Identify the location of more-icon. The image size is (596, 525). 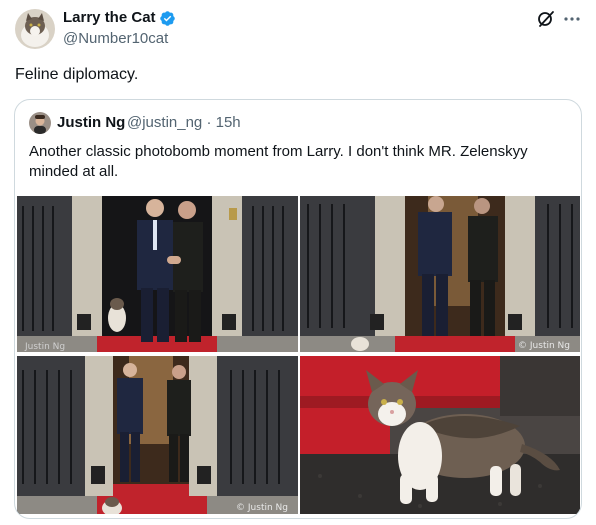
(572, 19).